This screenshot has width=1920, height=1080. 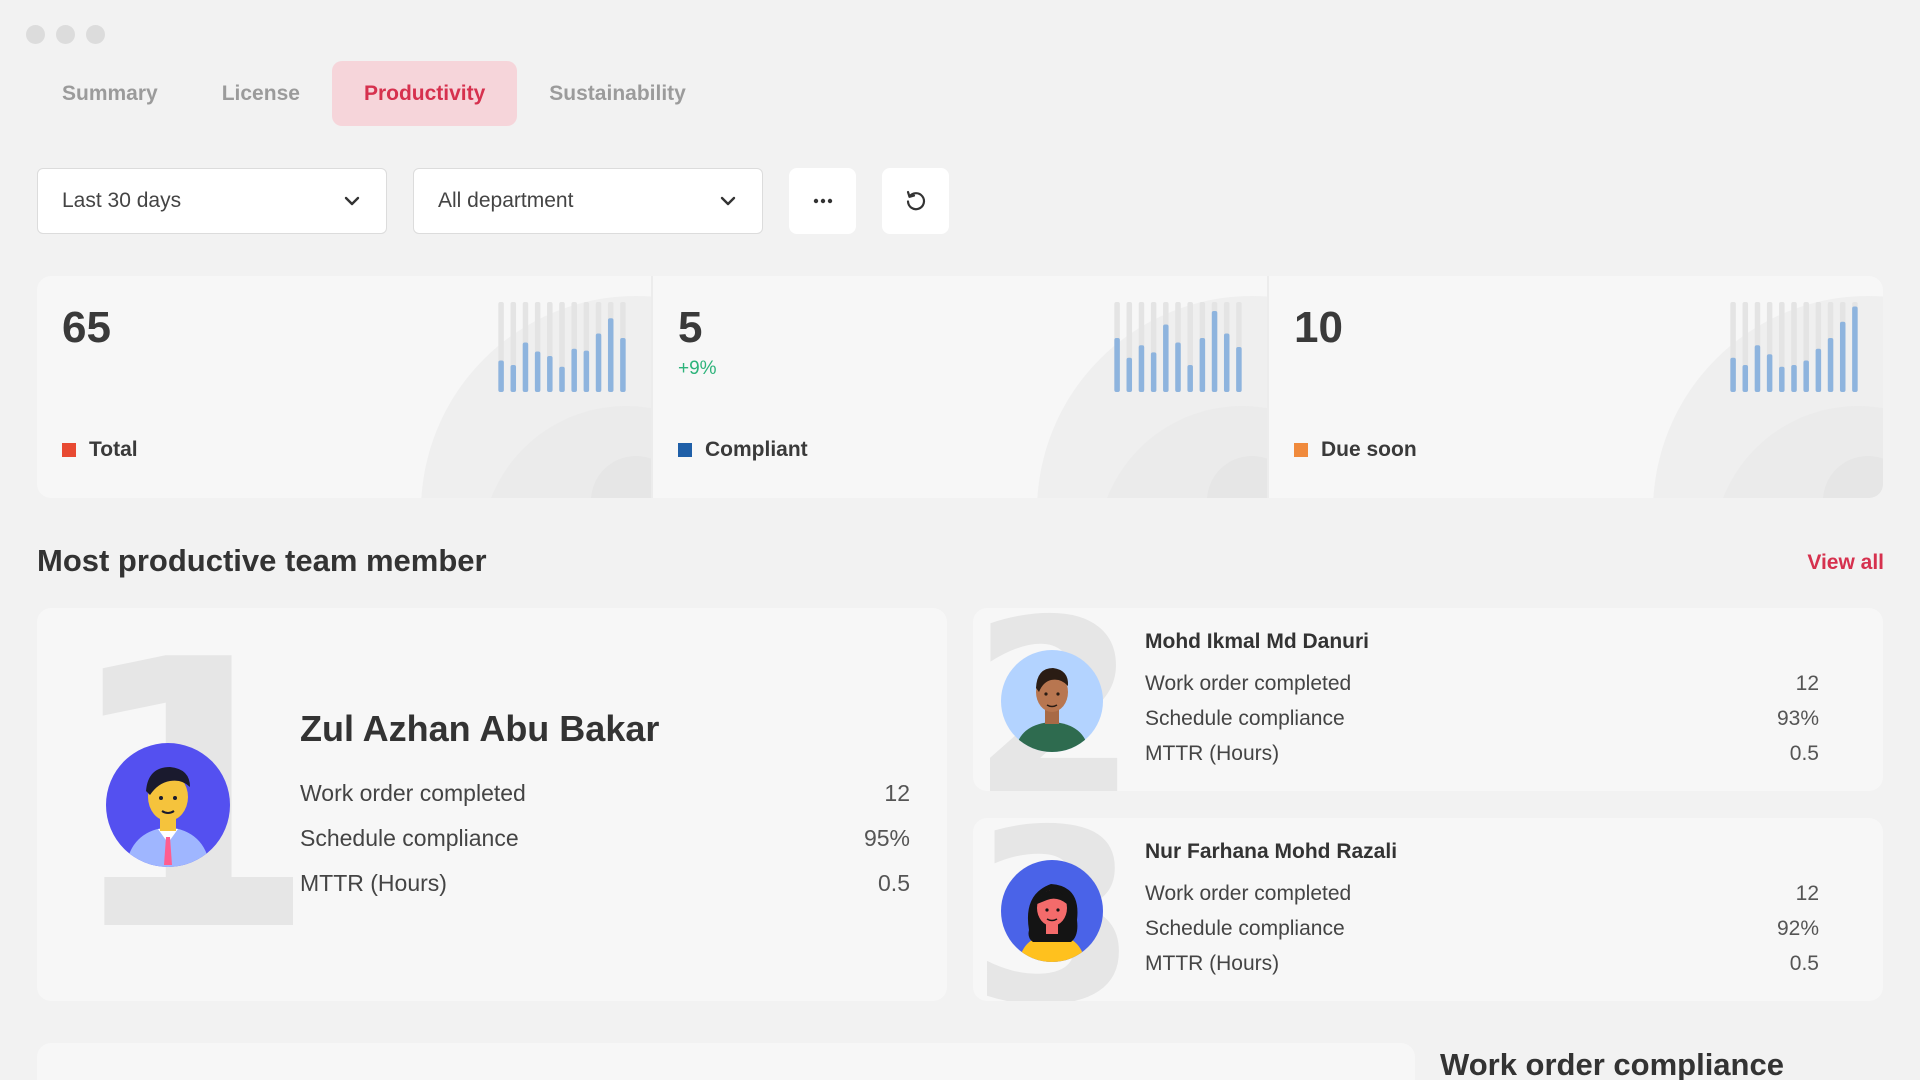 I want to click on metric-row: Schedule compliance 95%, so click(x=605, y=847).